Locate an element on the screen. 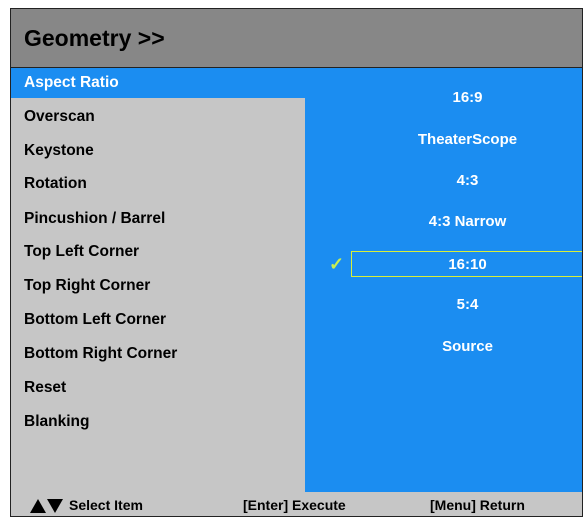 The image size is (583, 517). menu-item-blanking: Blanking is located at coordinates (158, 422).